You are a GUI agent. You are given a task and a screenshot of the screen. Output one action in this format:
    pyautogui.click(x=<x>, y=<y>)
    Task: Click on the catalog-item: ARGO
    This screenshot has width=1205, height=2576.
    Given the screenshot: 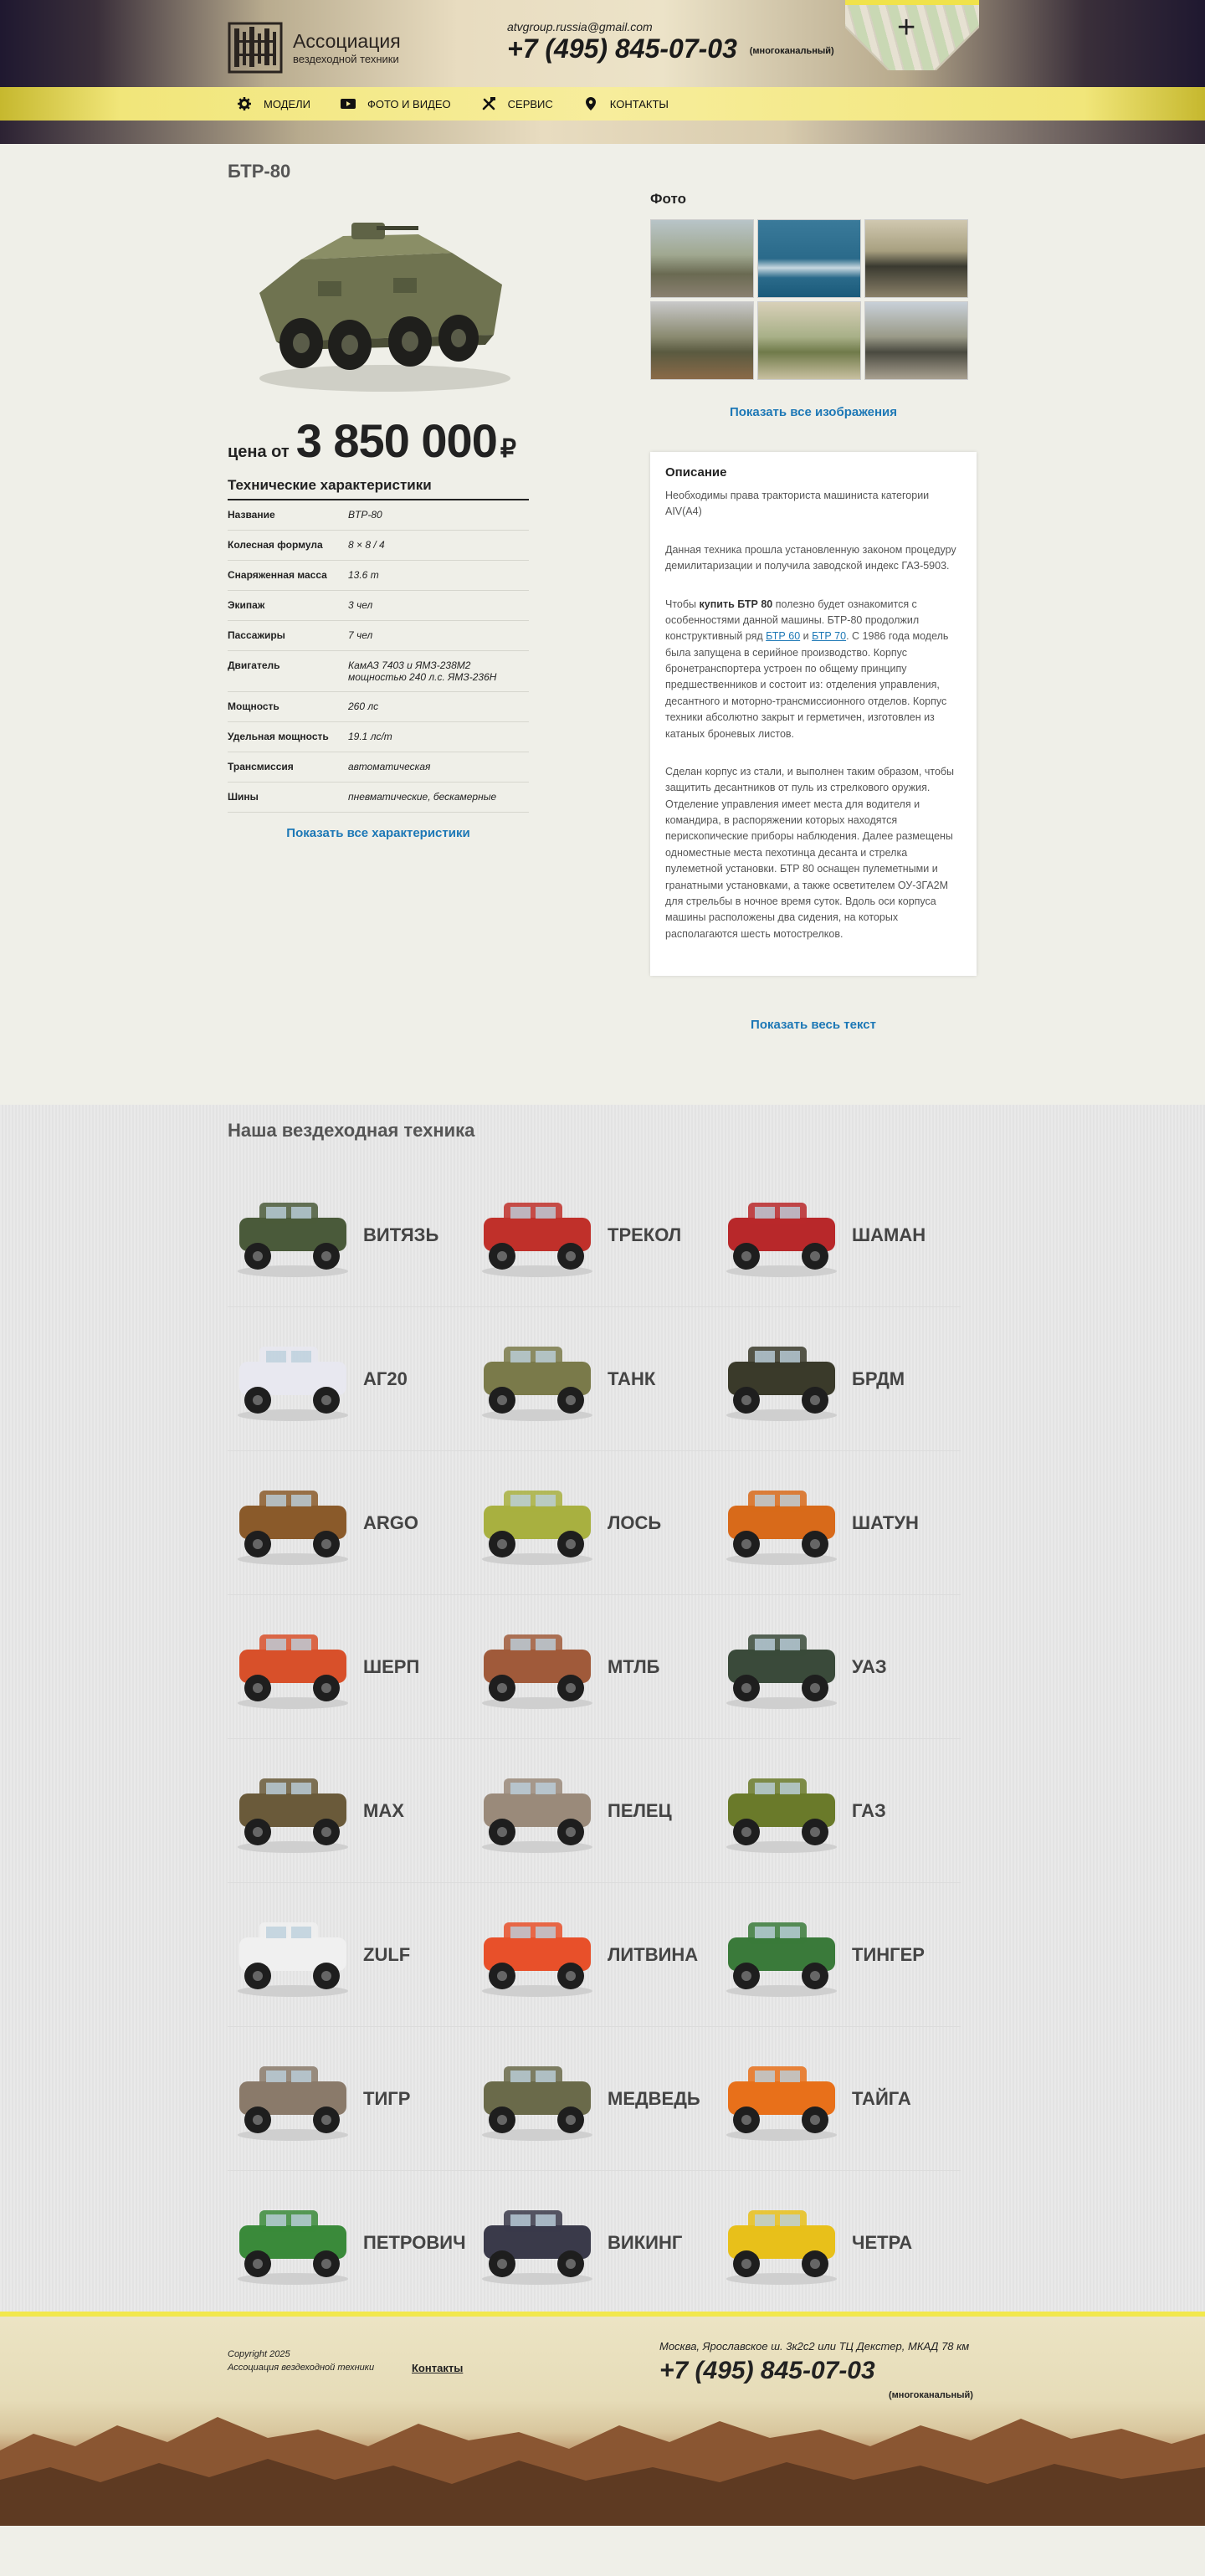 What is the action you would take?
    pyautogui.click(x=350, y=1523)
    